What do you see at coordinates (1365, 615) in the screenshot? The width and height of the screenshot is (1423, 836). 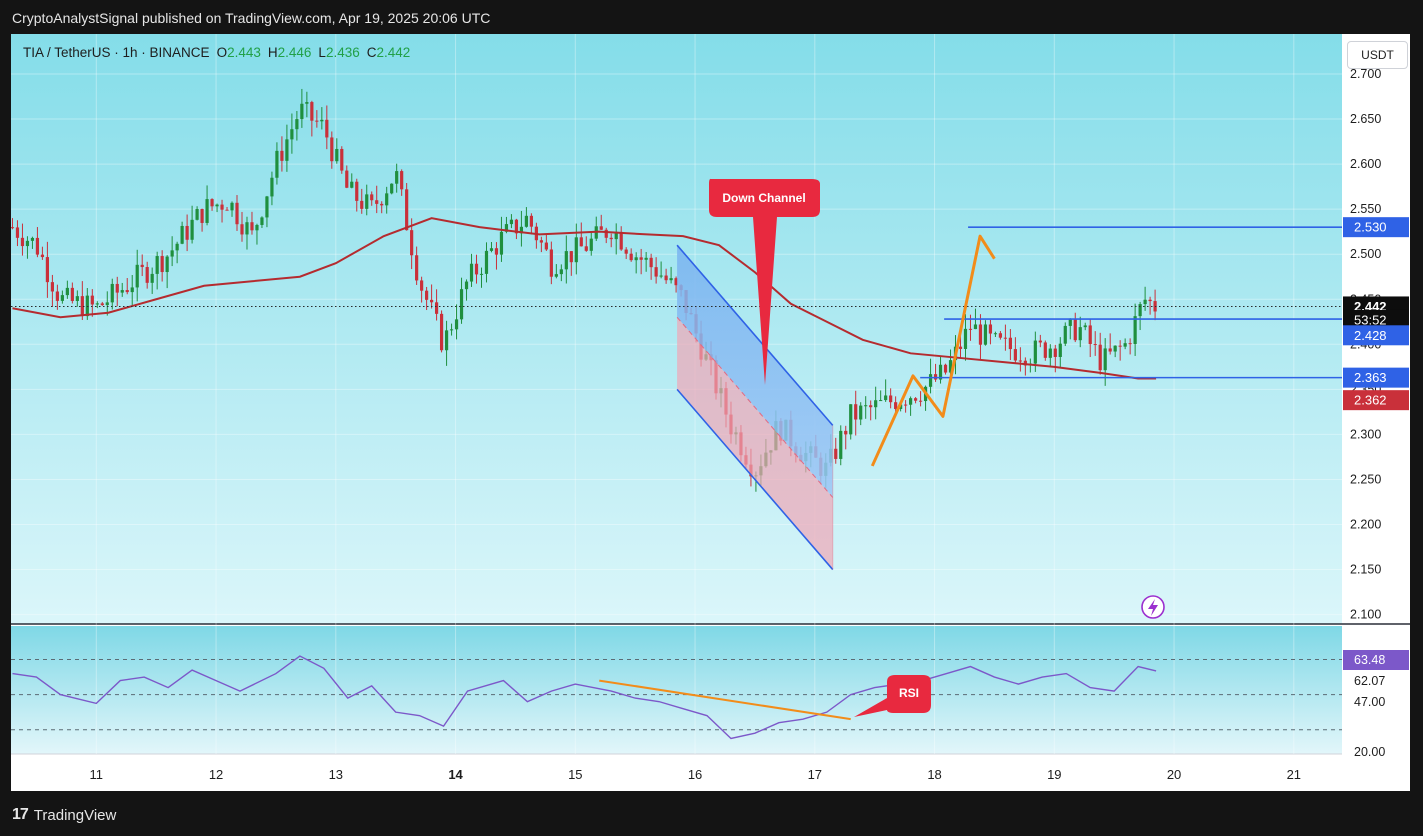 I see `price-tick-0: 2.100` at bounding box center [1365, 615].